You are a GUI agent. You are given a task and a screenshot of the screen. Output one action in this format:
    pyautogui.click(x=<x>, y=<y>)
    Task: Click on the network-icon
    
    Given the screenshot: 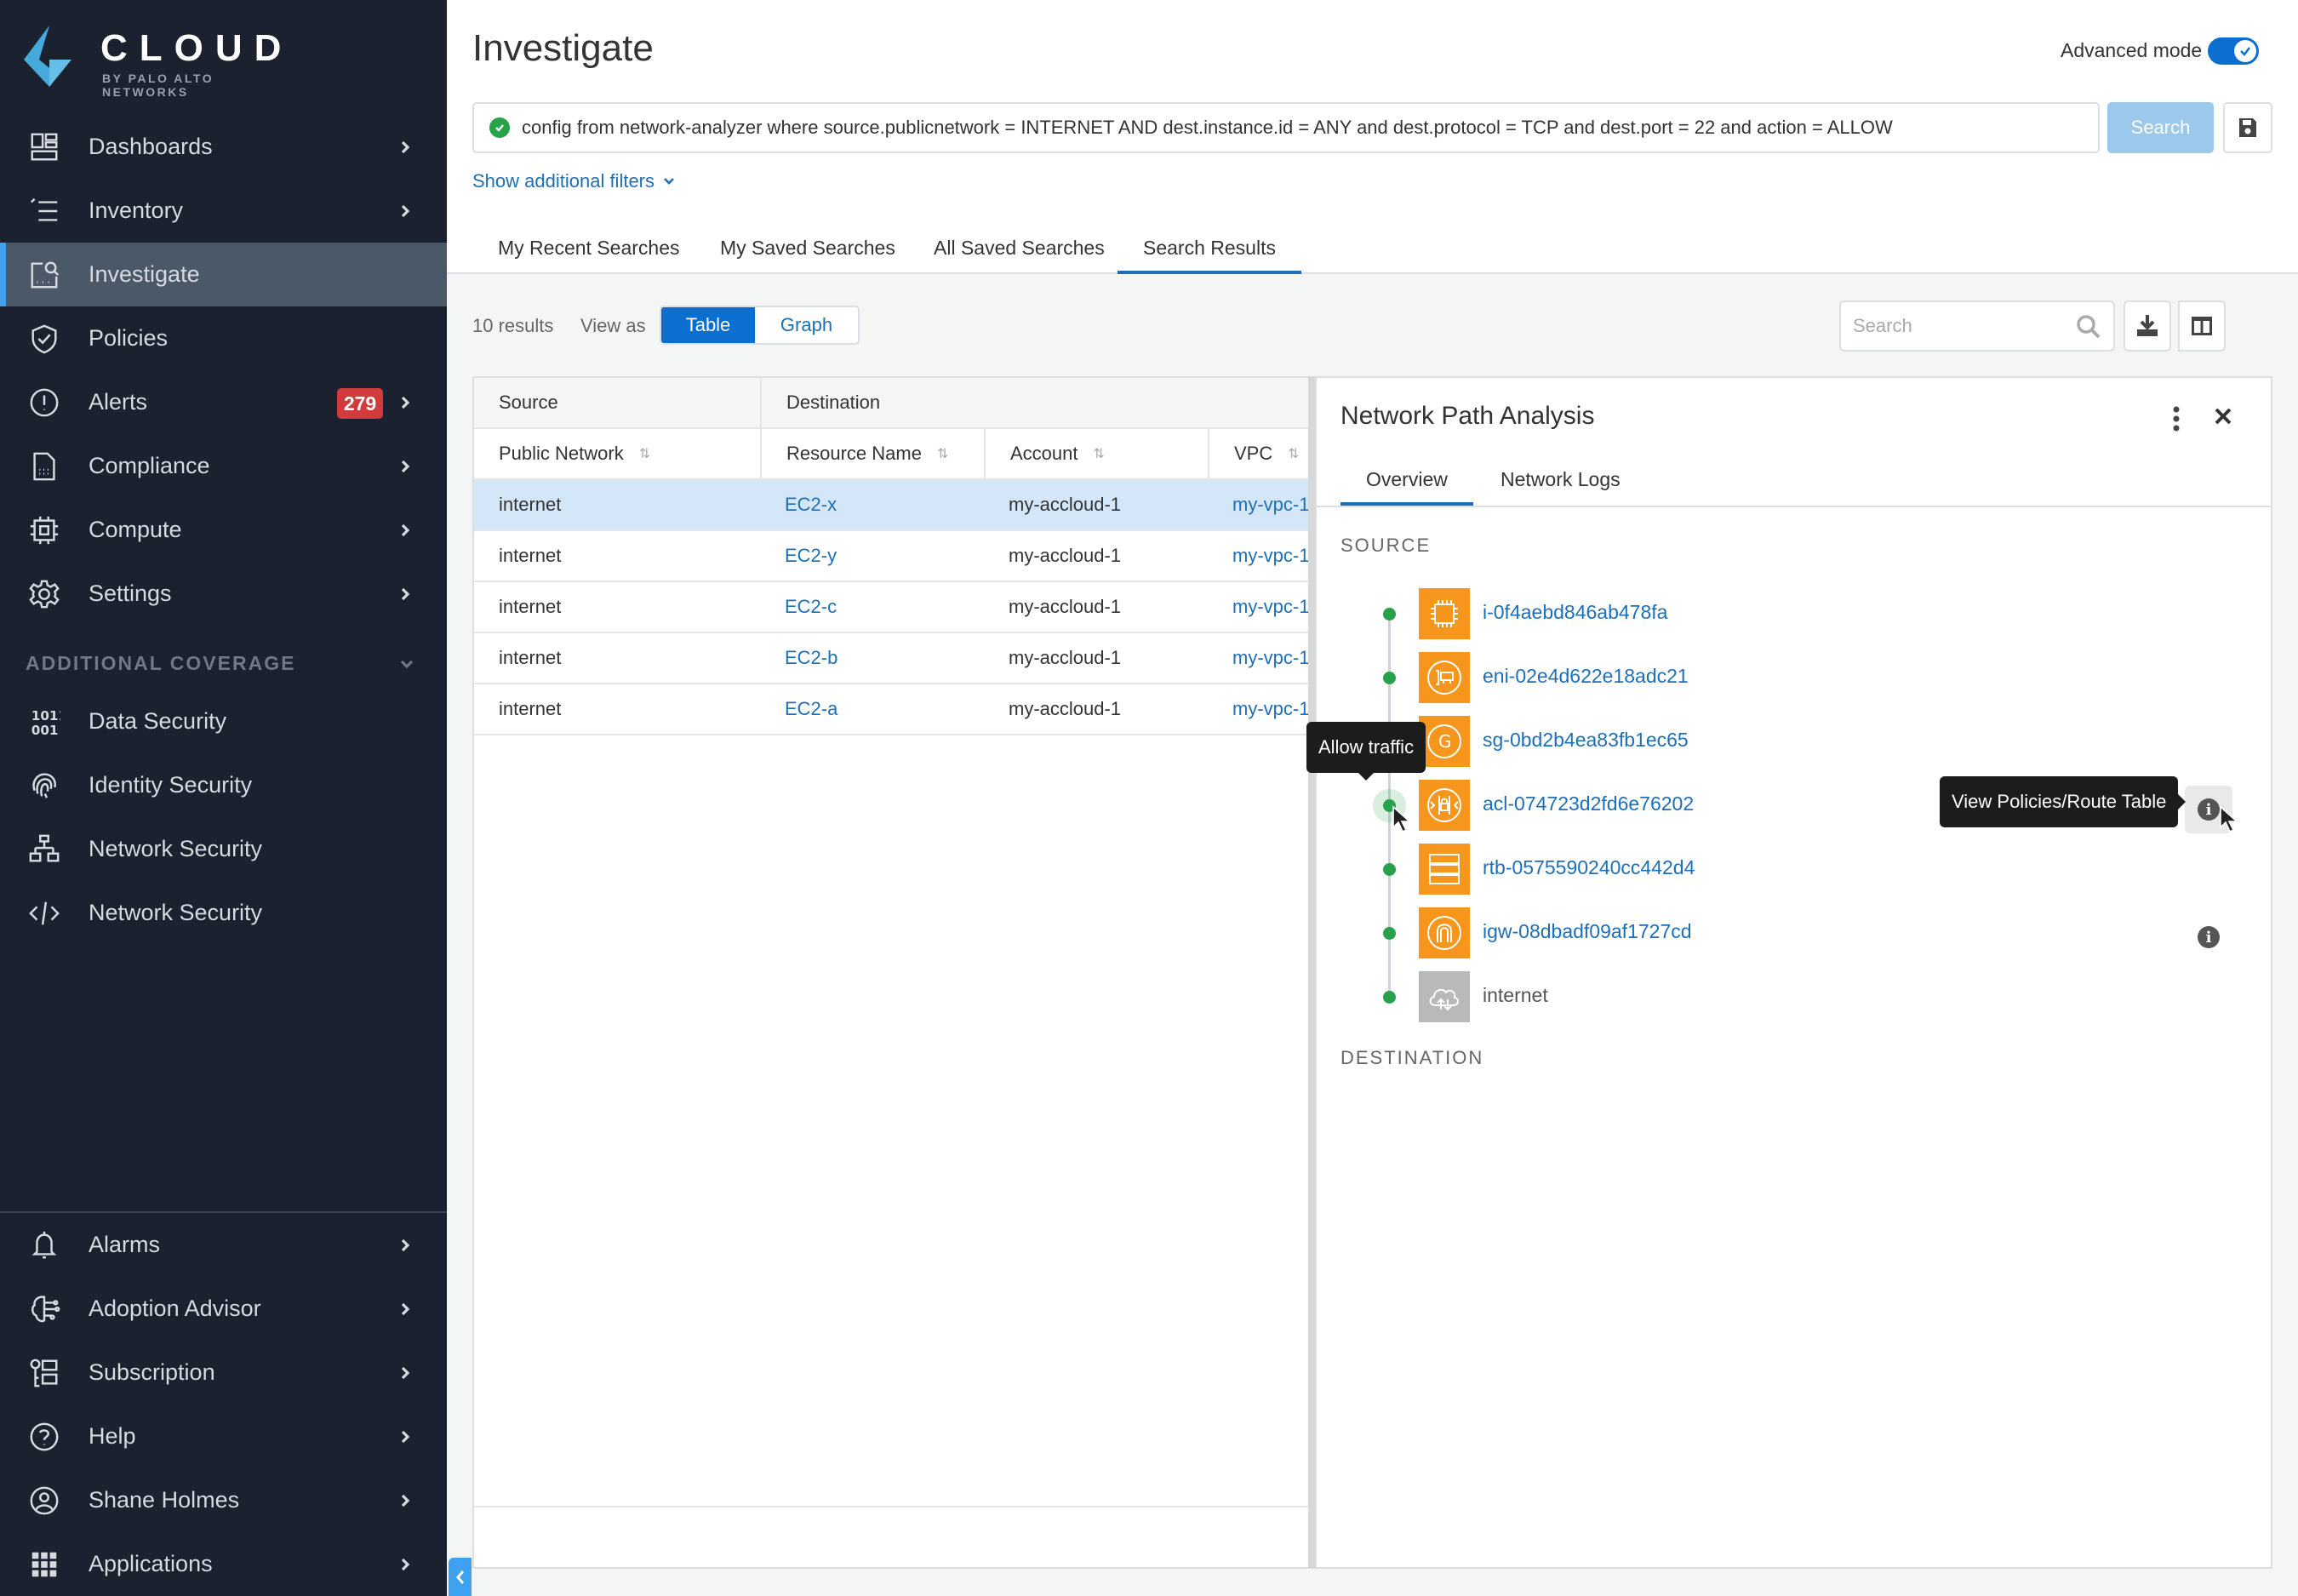 What is the action you would take?
    pyautogui.click(x=45, y=849)
    